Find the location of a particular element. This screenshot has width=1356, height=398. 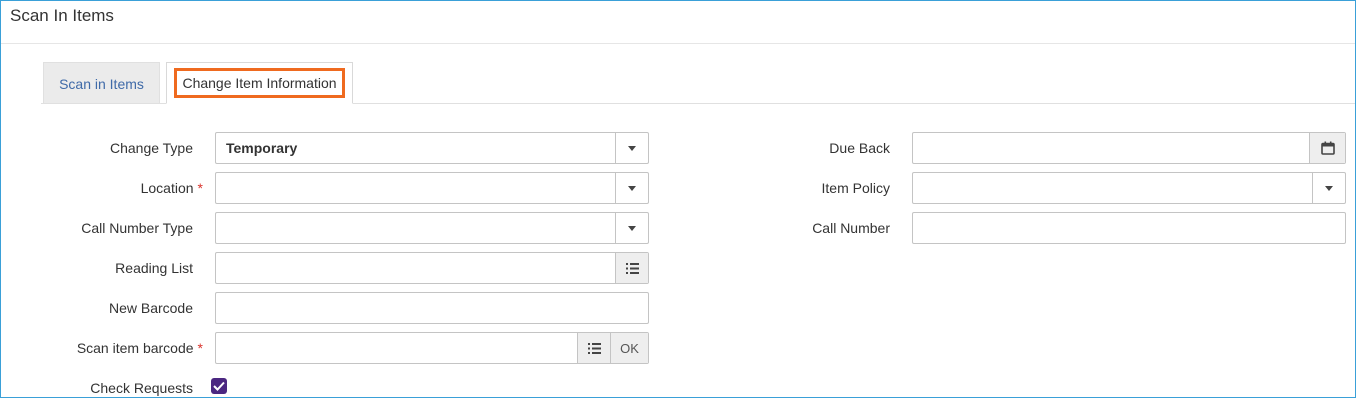

location-value is located at coordinates (415, 188).